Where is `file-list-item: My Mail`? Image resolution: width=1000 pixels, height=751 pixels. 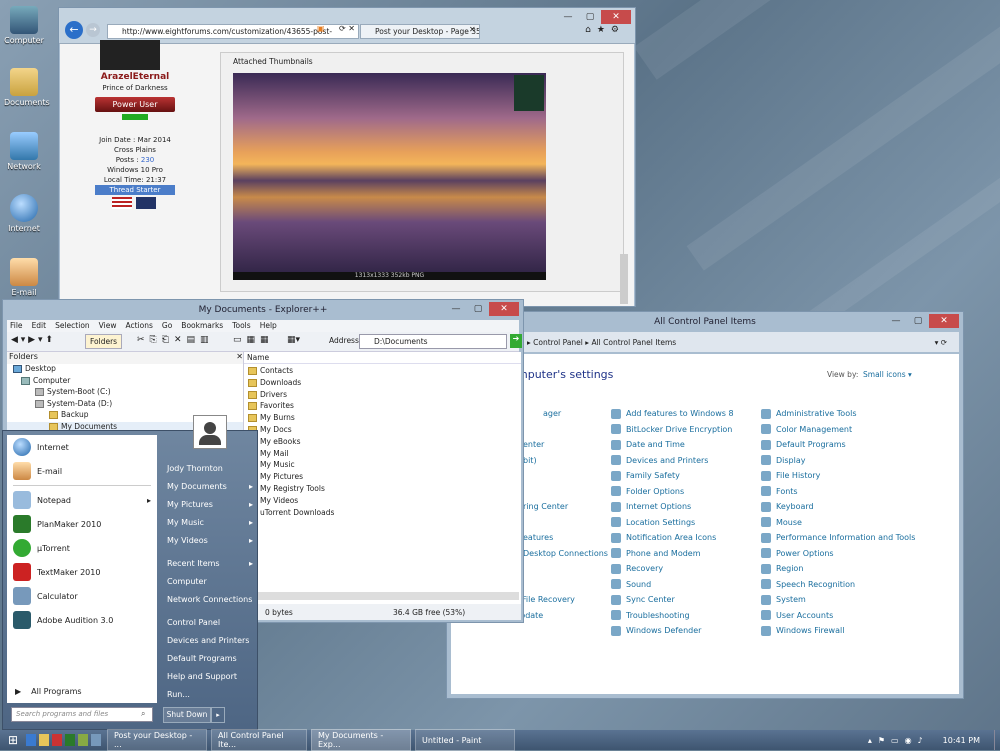 file-list-item: My Mail is located at coordinates (382, 455).